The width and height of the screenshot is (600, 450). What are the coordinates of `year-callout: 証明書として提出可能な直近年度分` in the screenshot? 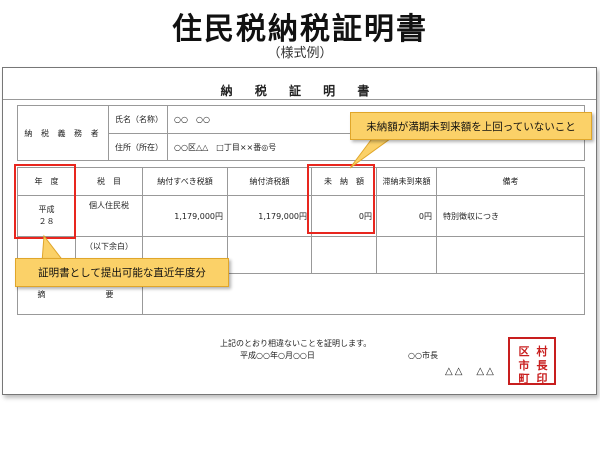 It's located at (122, 272).